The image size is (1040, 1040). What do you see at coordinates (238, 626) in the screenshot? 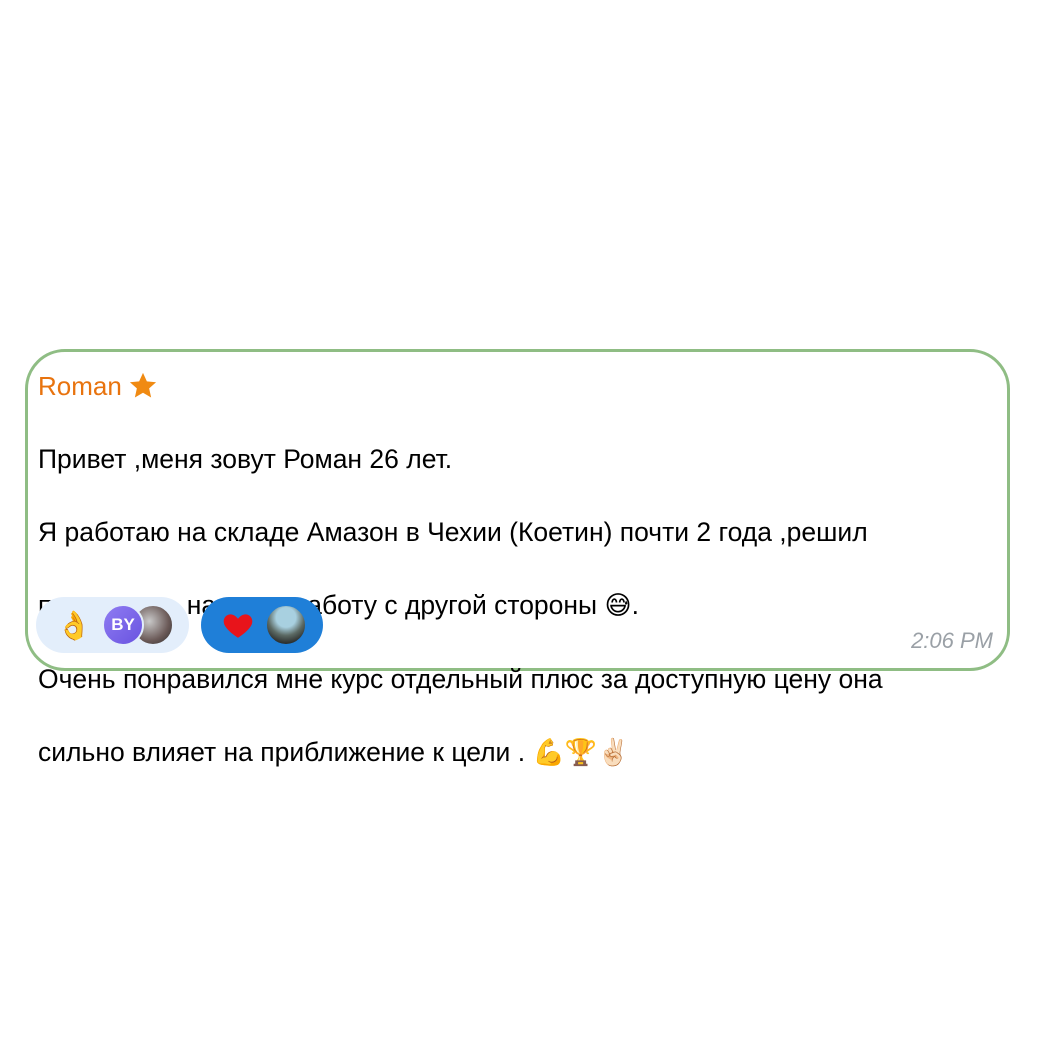
I see `heart-icon` at bounding box center [238, 626].